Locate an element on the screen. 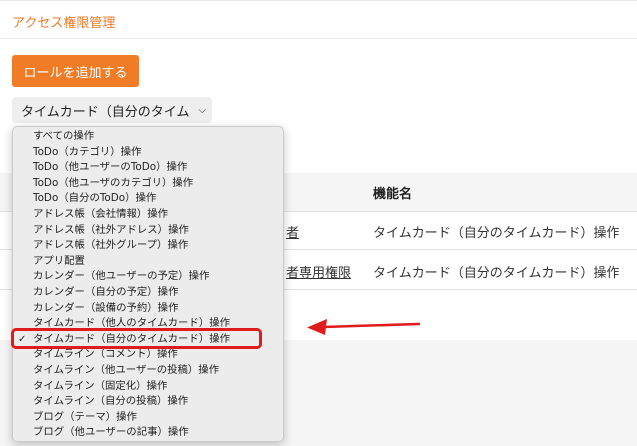 The width and height of the screenshot is (637, 446). option-label: ブログ（テーマ）操作 is located at coordinates (85, 416).